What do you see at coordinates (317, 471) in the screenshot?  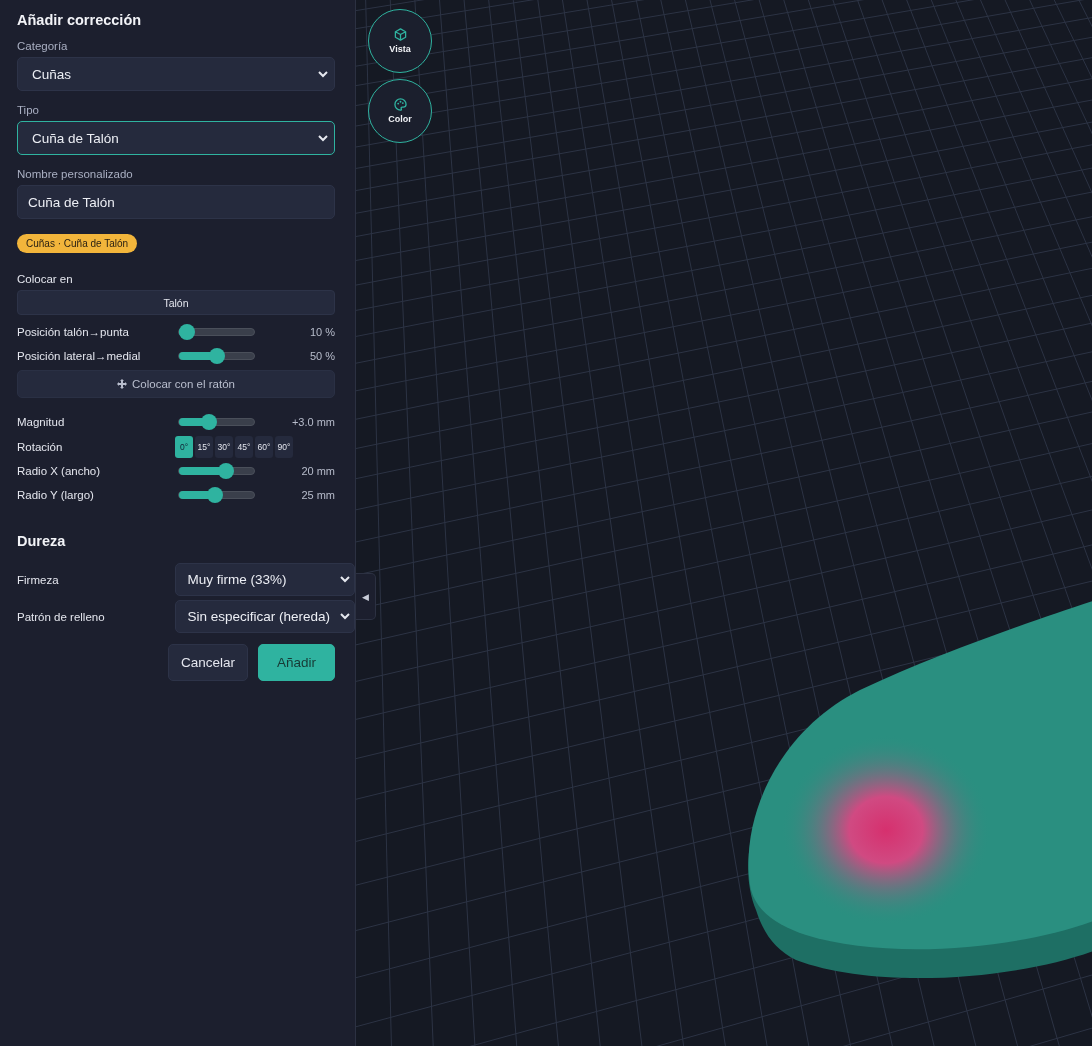 I see `slider-value: 20 mm` at bounding box center [317, 471].